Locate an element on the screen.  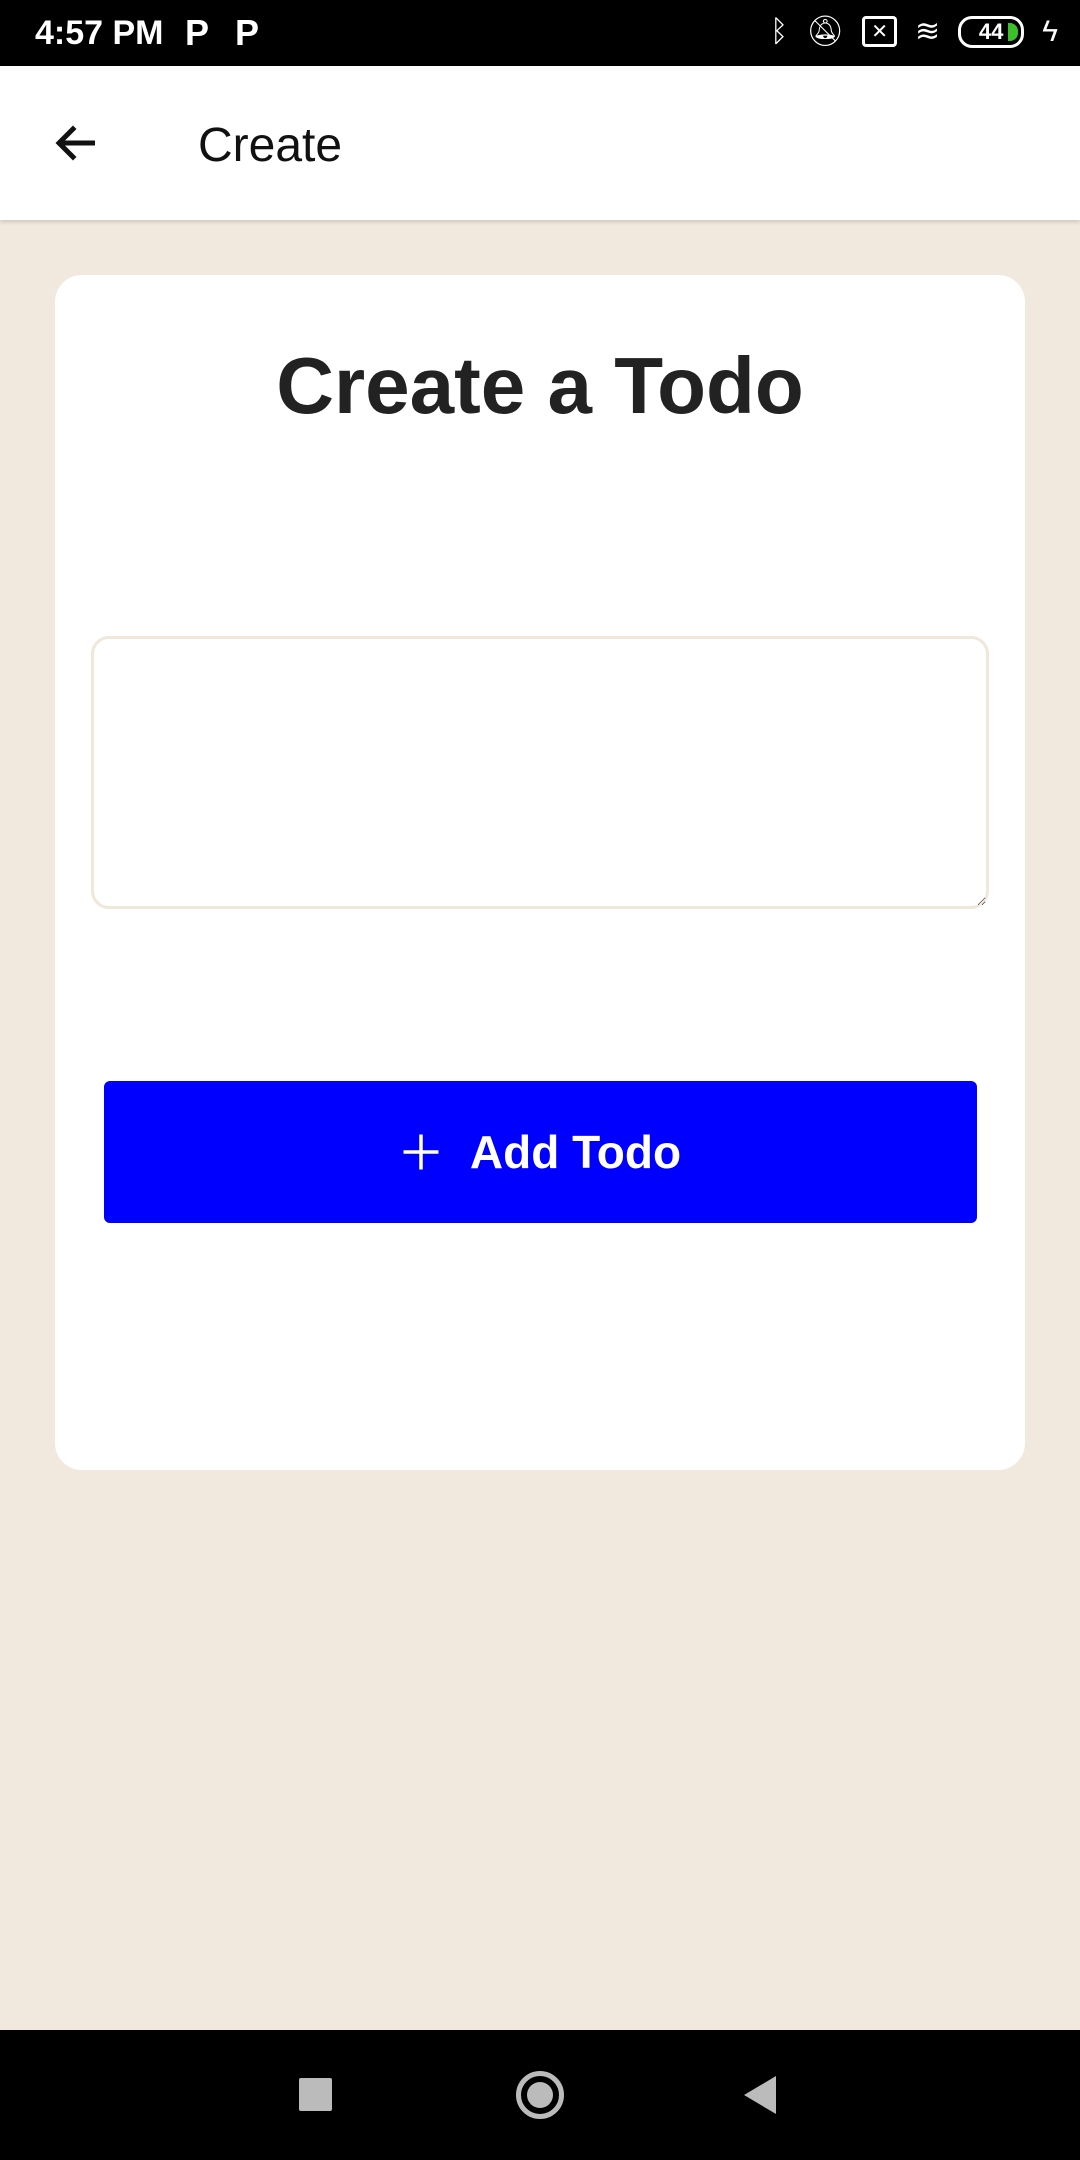
page-title: Create is located at coordinates (270, 145).